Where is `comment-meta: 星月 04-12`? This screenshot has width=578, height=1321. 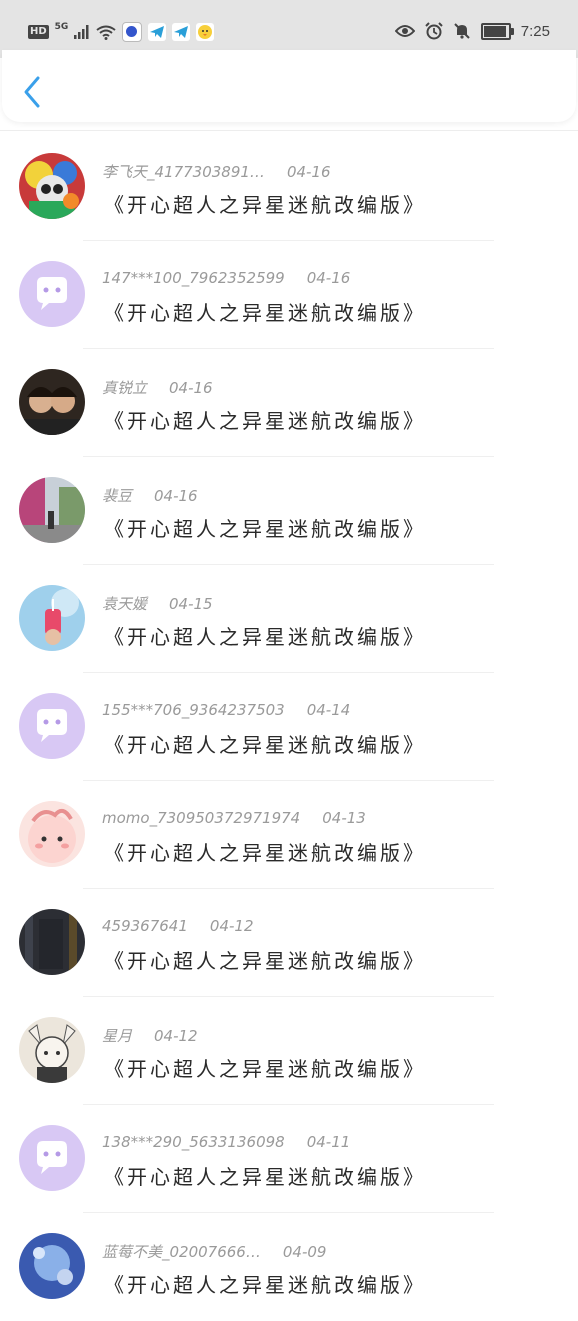 comment-meta: 星月 04-12 is located at coordinates (150, 1035).